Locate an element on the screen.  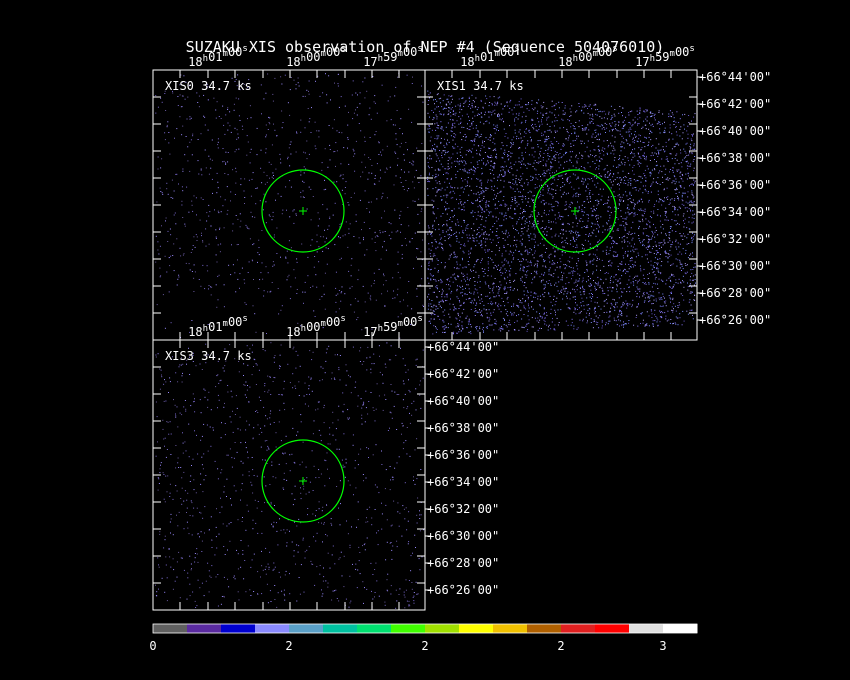
panel-label: XIS3 34.7 ks is located at coordinates (208, 356).